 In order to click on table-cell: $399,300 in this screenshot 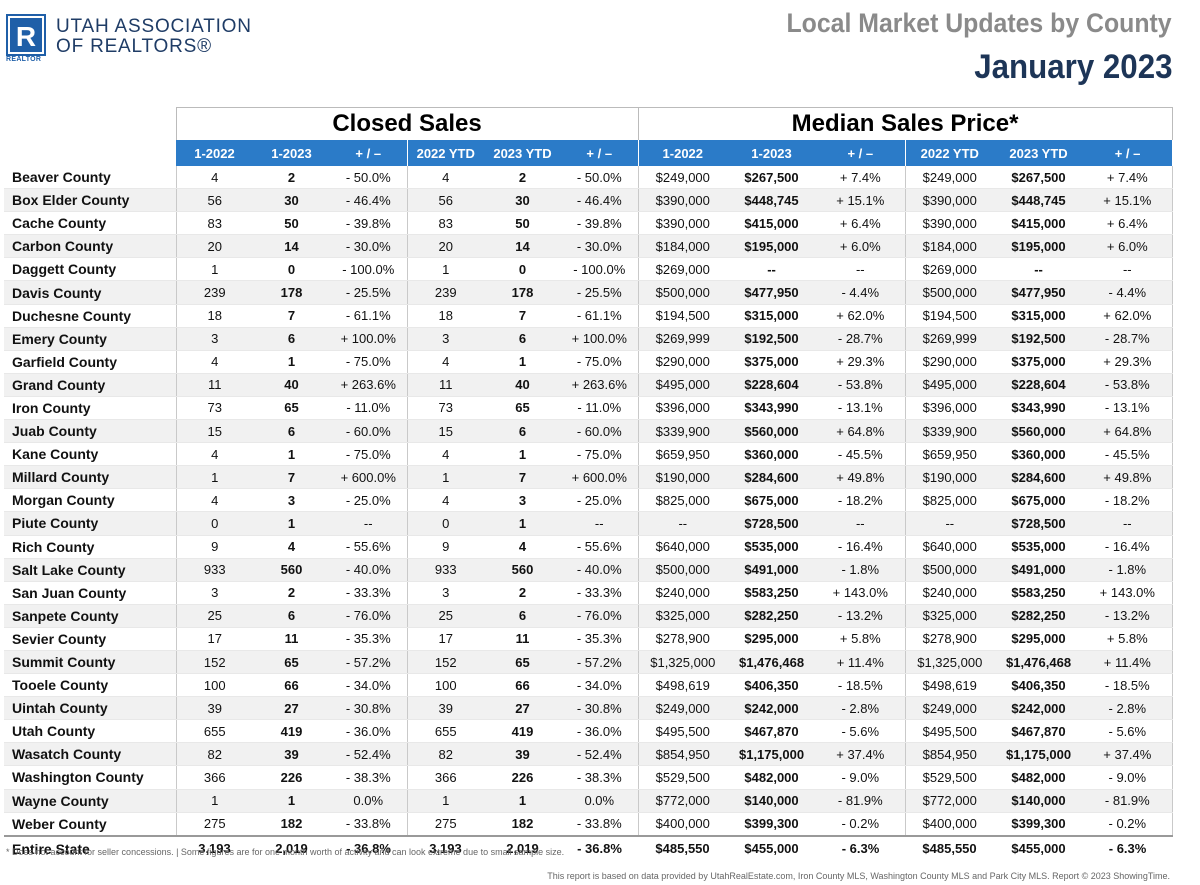, I will do `click(772, 824)`.